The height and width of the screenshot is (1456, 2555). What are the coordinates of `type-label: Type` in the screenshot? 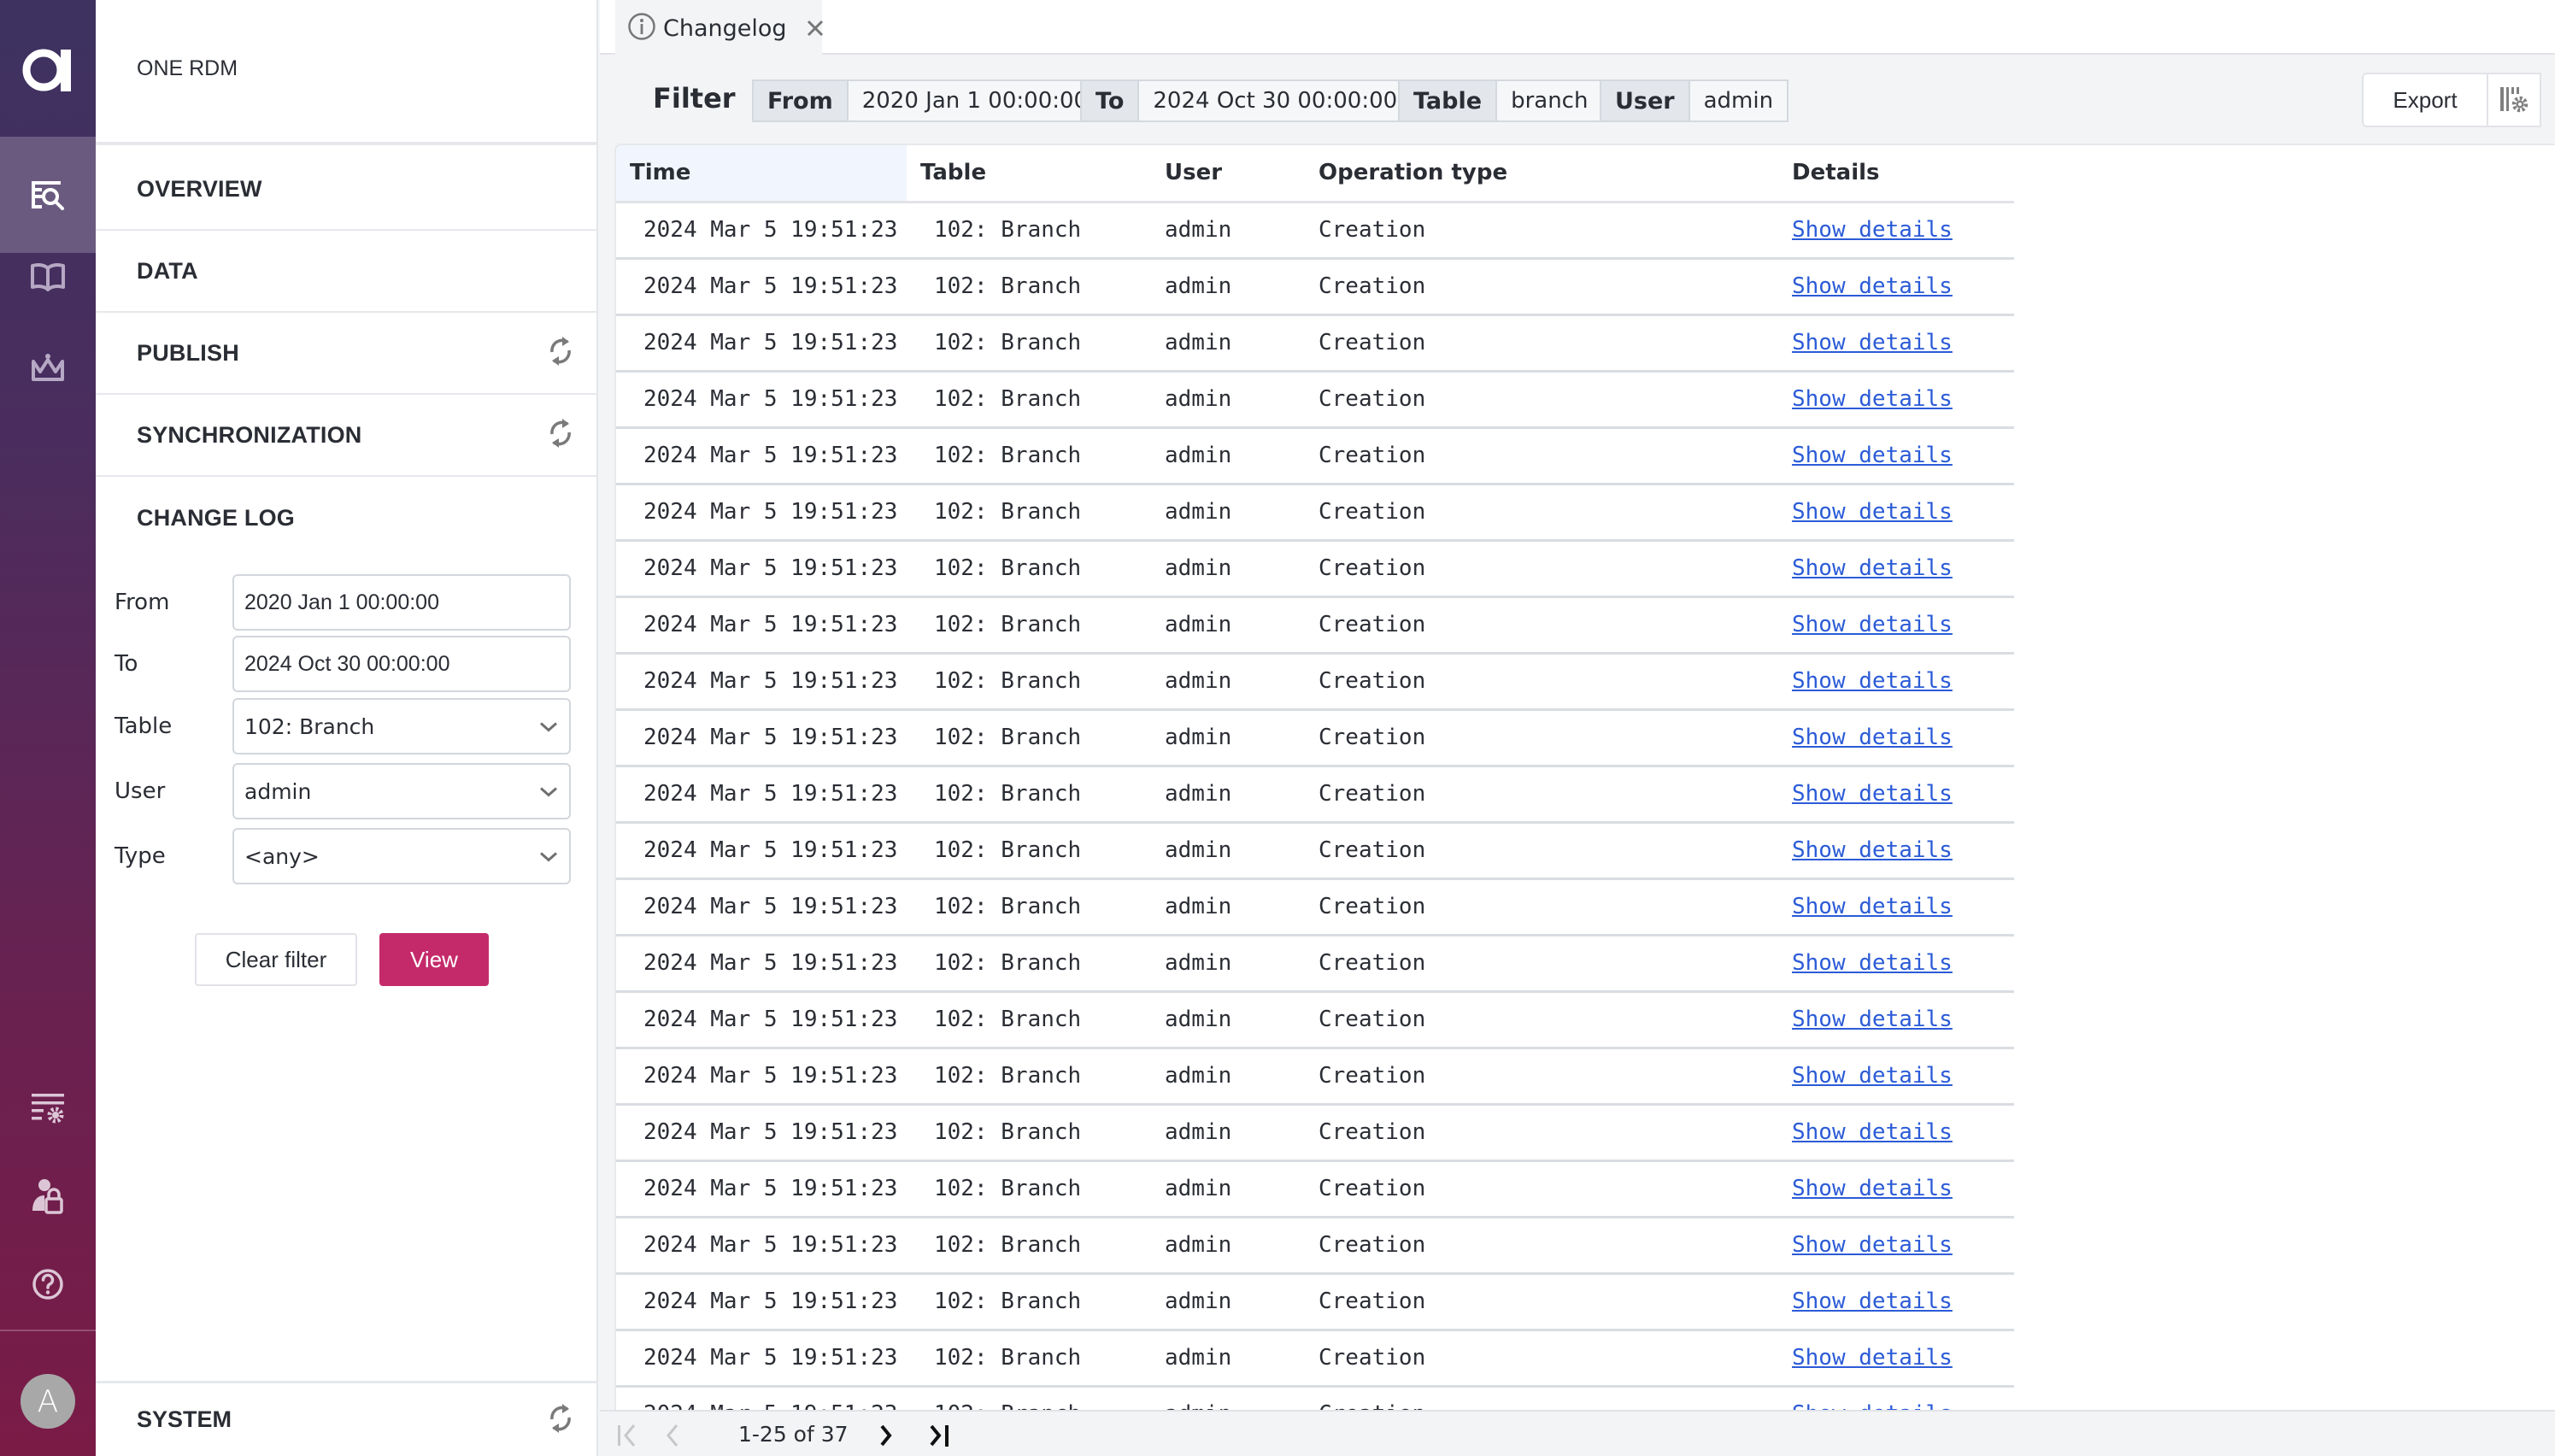 It's located at (140, 856).